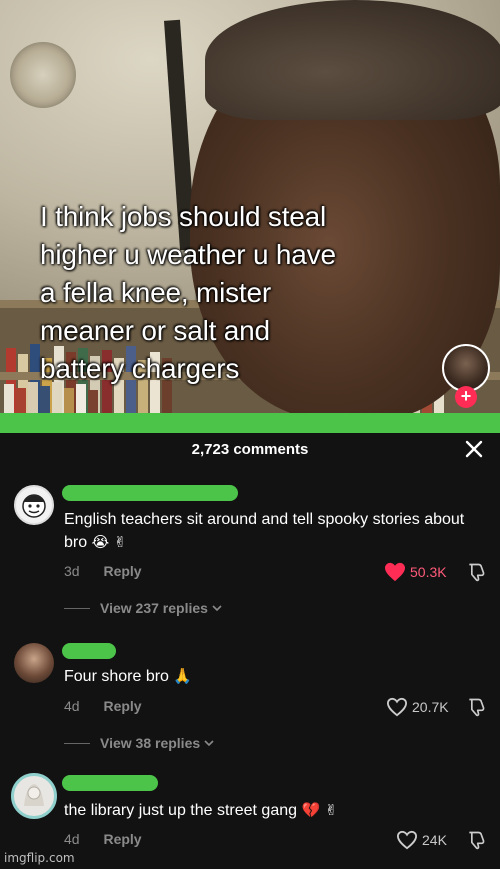  I want to click on view-replies-button: View 237 replies, so click(143, 608).